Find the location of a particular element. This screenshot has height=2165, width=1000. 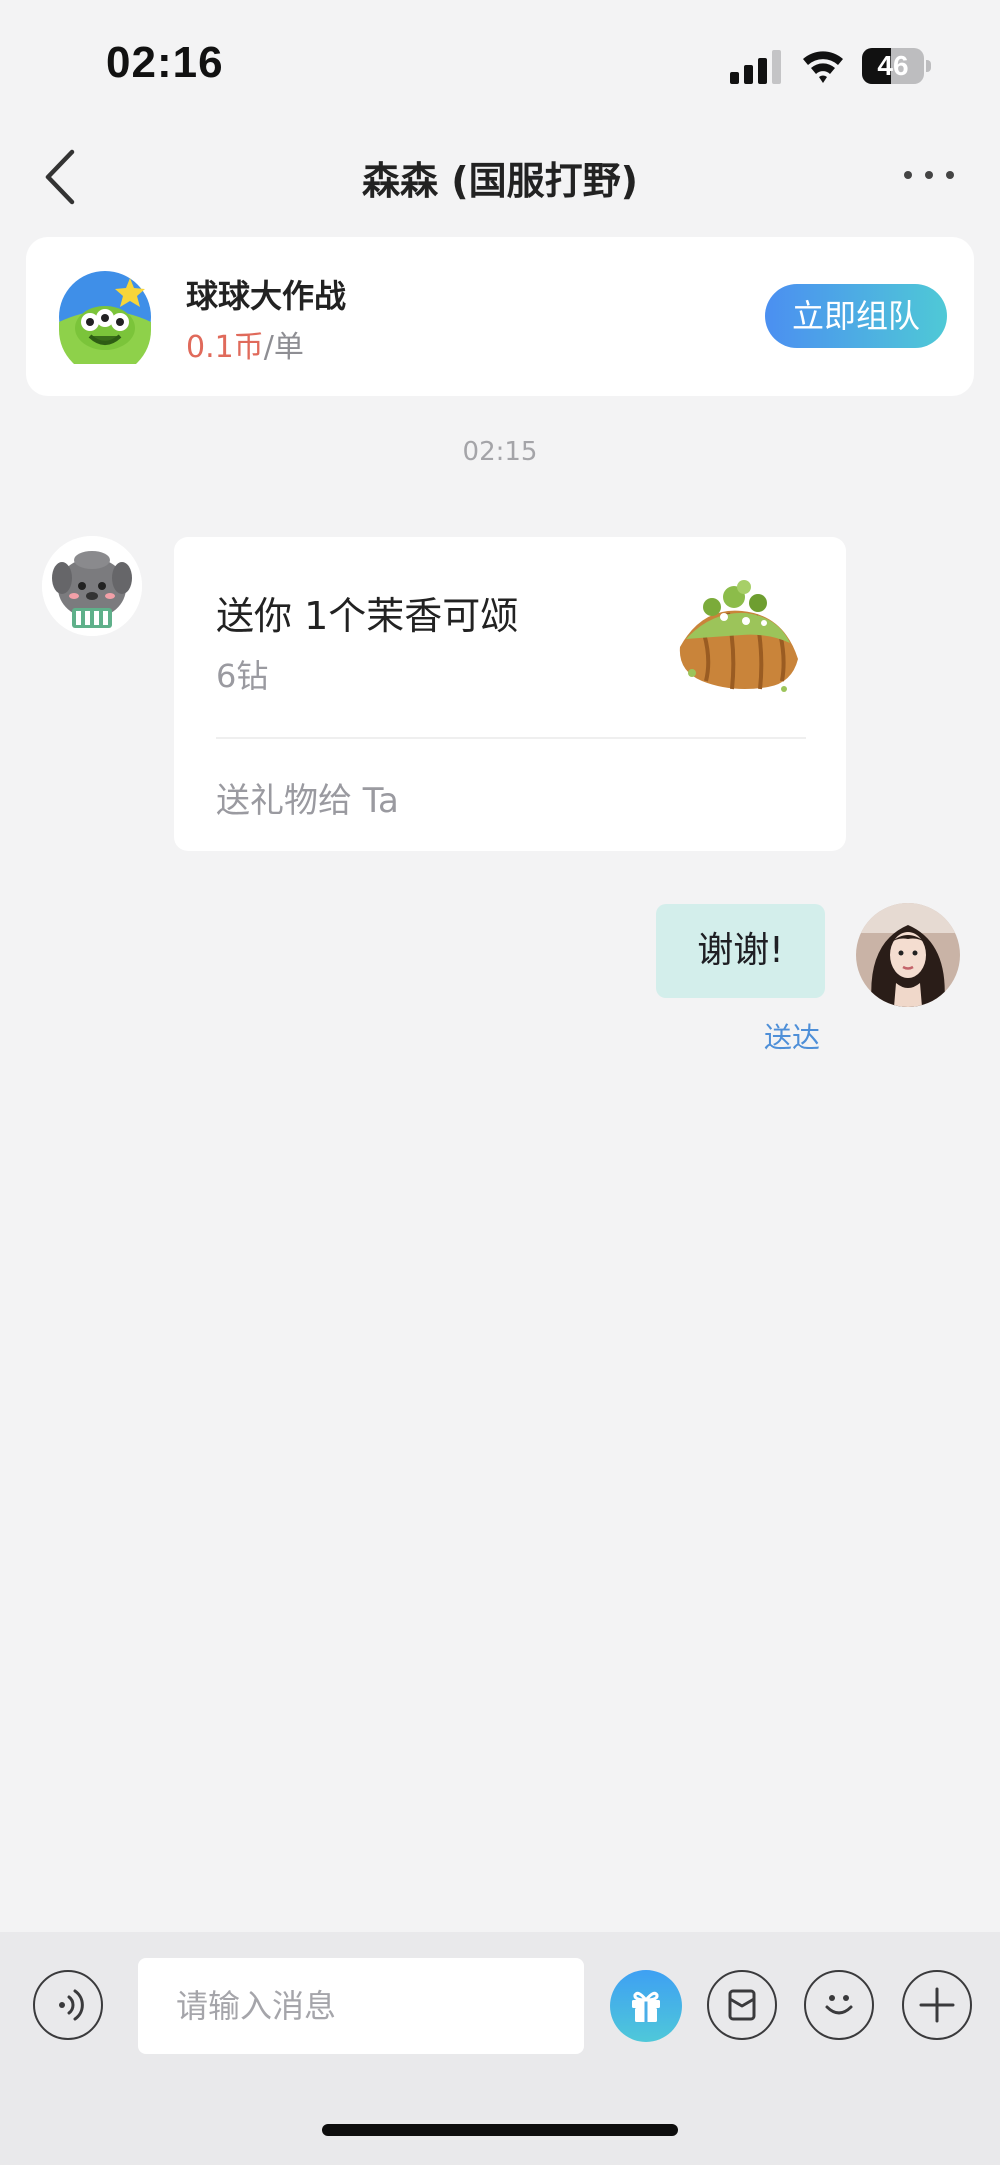

status-time: 02:16 is located at coordinates (165, 62).